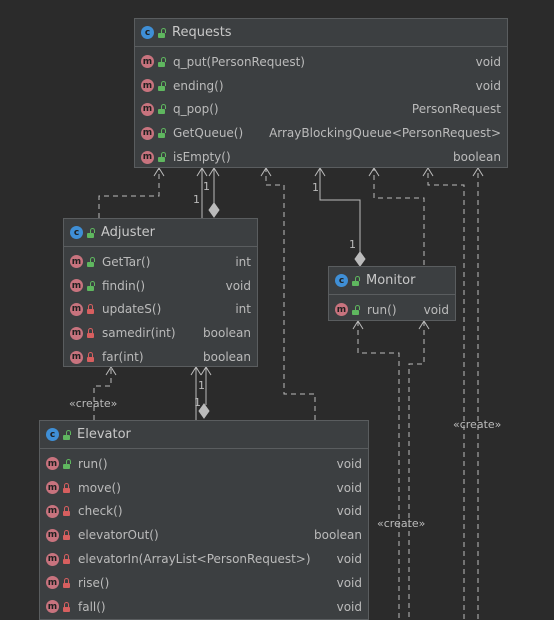 The image size is (554, 620). I want to click on method-name: elevatorIn(ArrayList<PersonRequest>), so click(194, 559).